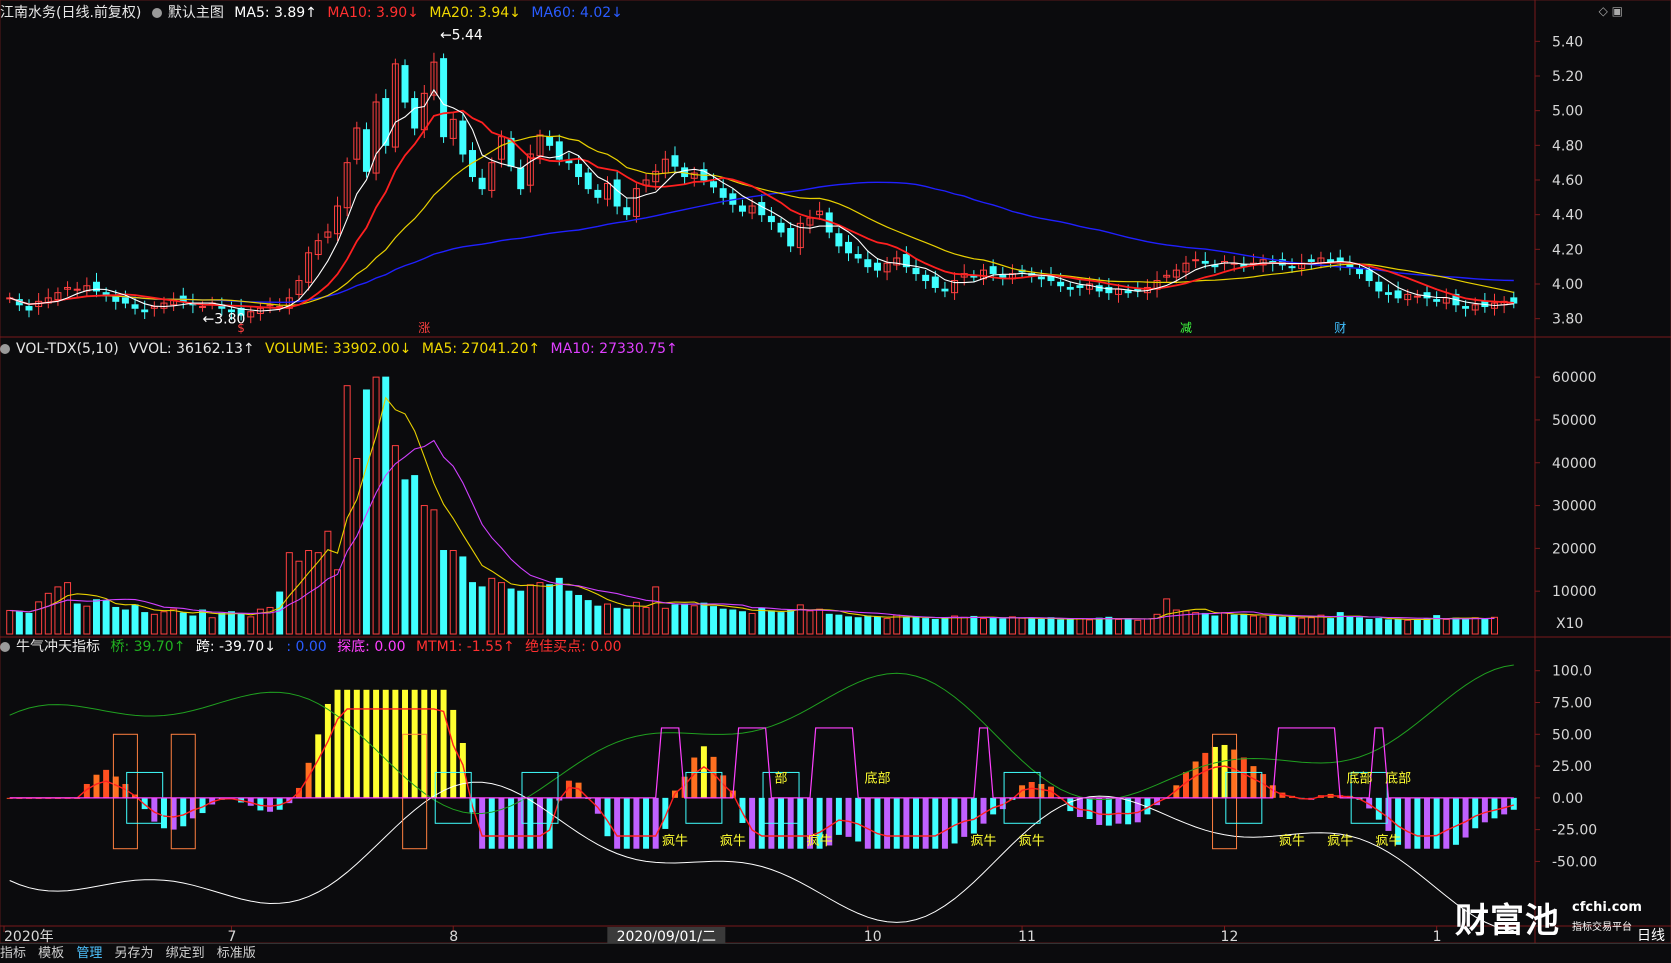 The height and width of the screenshot is (963, 1671). I want to click on toolbar-indicator: 指标, so click(13, 953).